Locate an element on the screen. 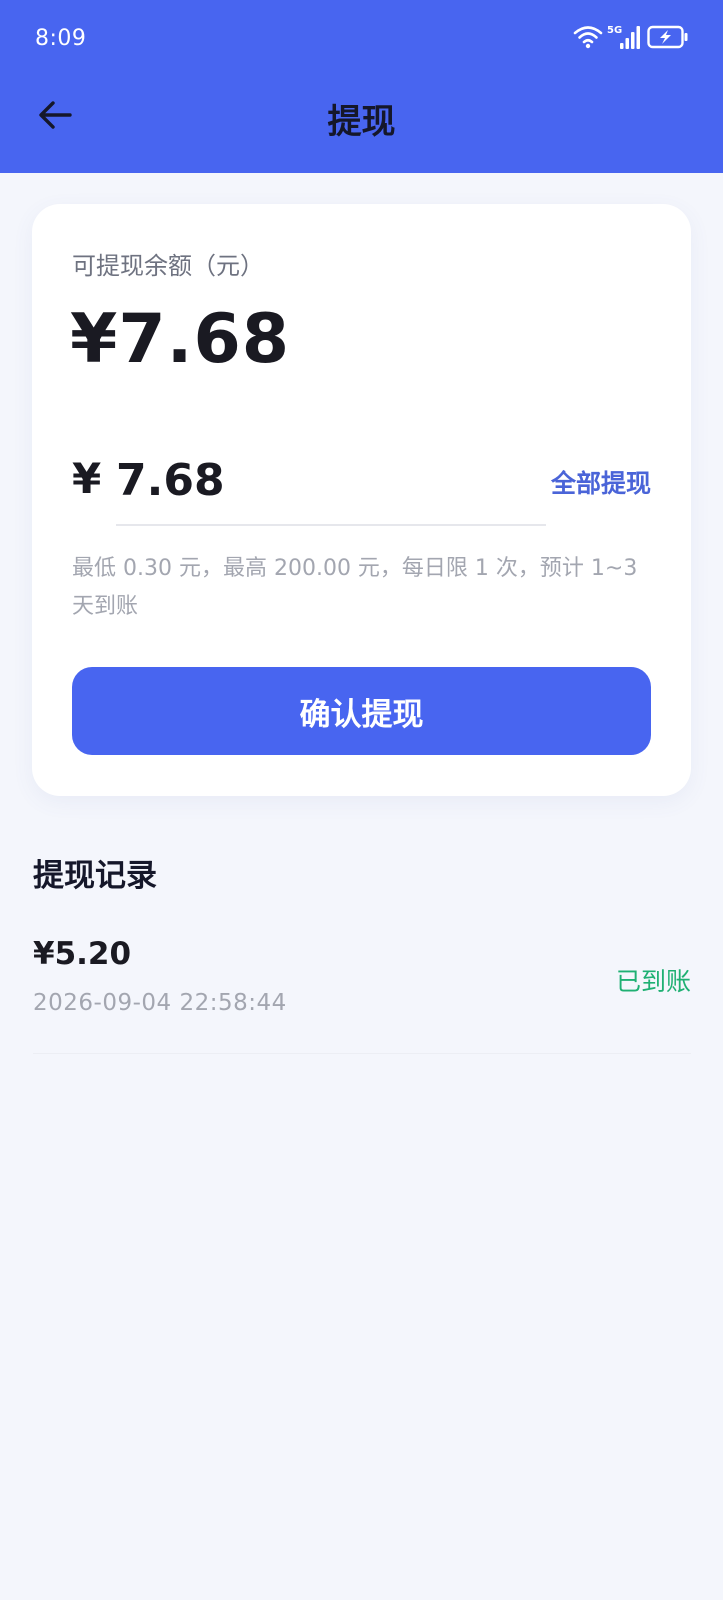  amount-input-row: ¥ 全部提现 is located at coordinates (361, 480).